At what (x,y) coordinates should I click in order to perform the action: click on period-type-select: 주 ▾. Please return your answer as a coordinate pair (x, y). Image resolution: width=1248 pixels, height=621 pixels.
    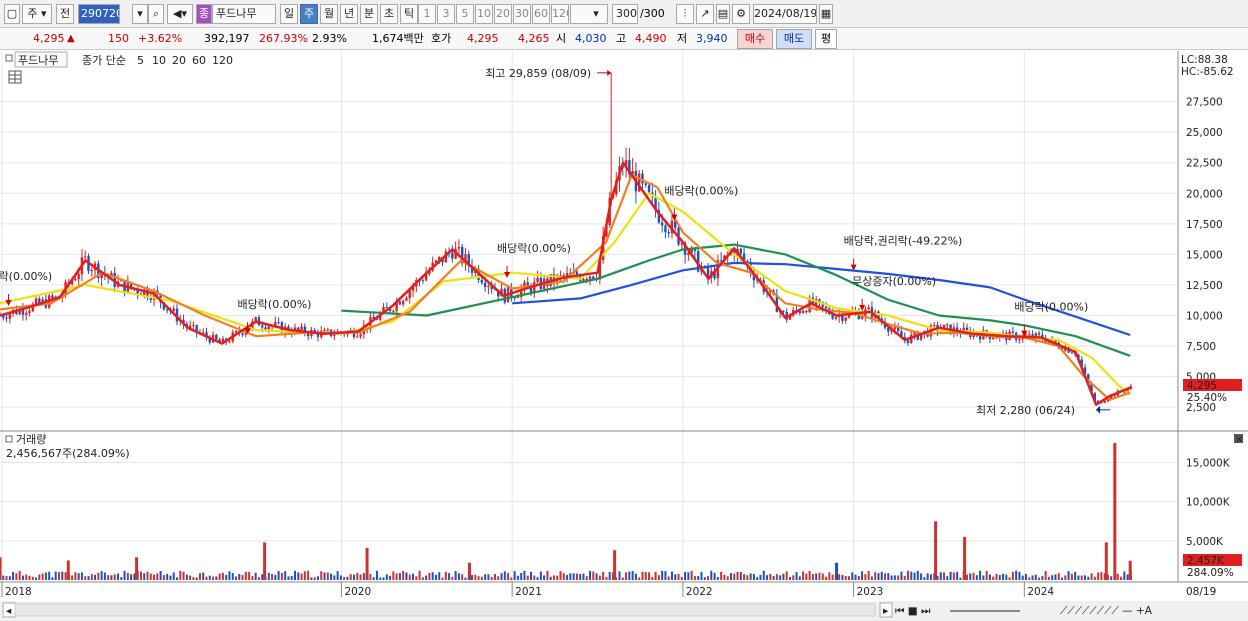
    Looking at the image, I should click on (37, 14).